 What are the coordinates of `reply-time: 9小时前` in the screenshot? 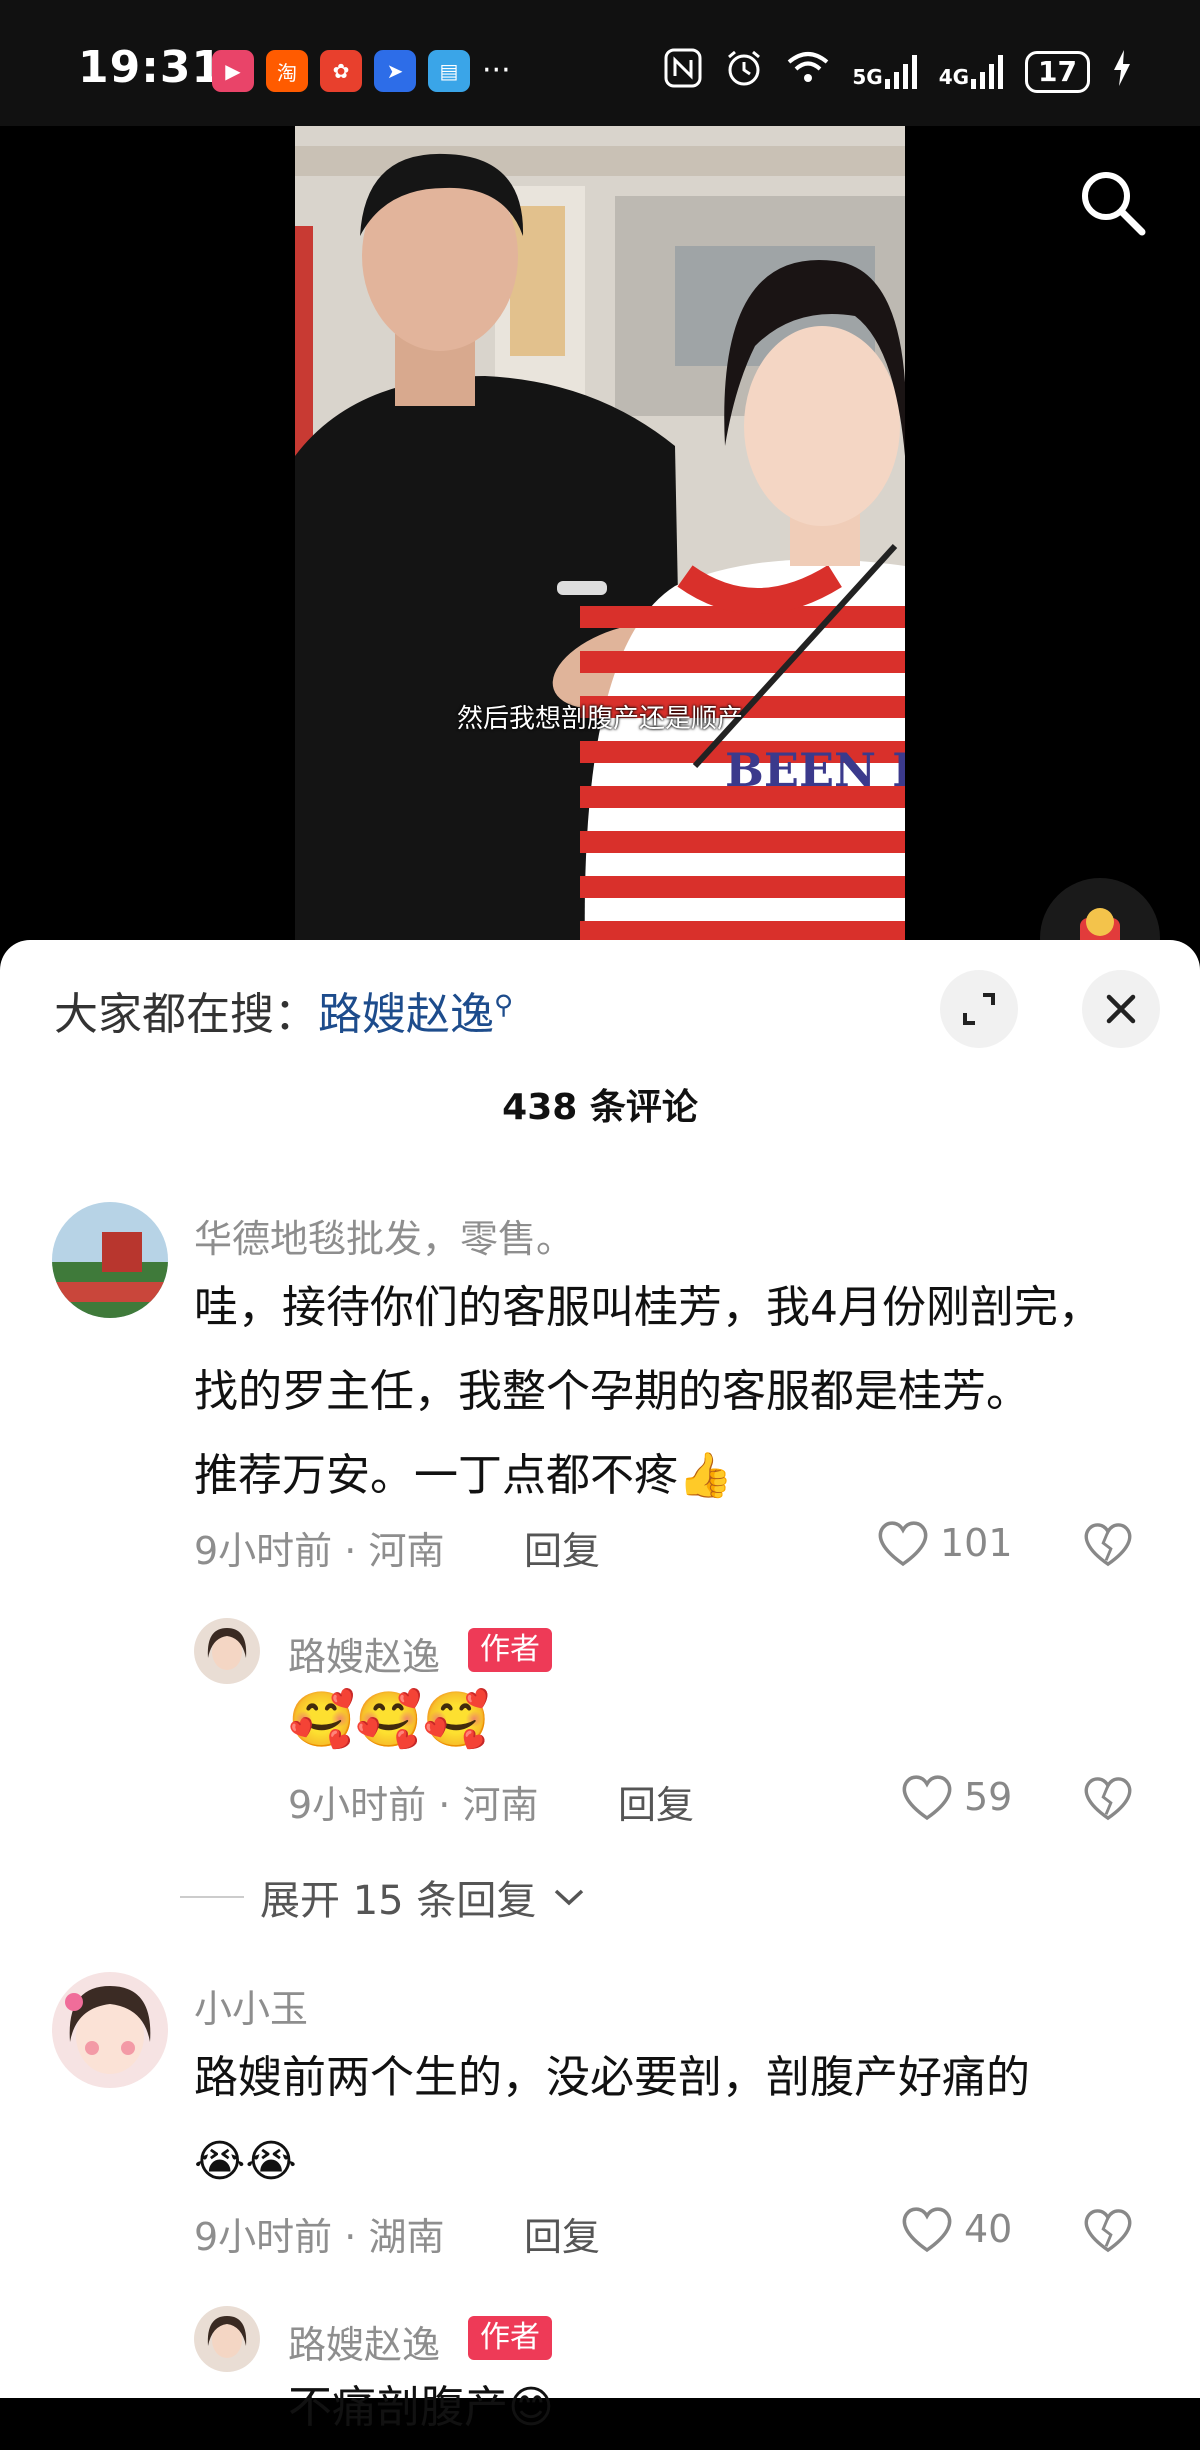 It's located at (357, 1805).